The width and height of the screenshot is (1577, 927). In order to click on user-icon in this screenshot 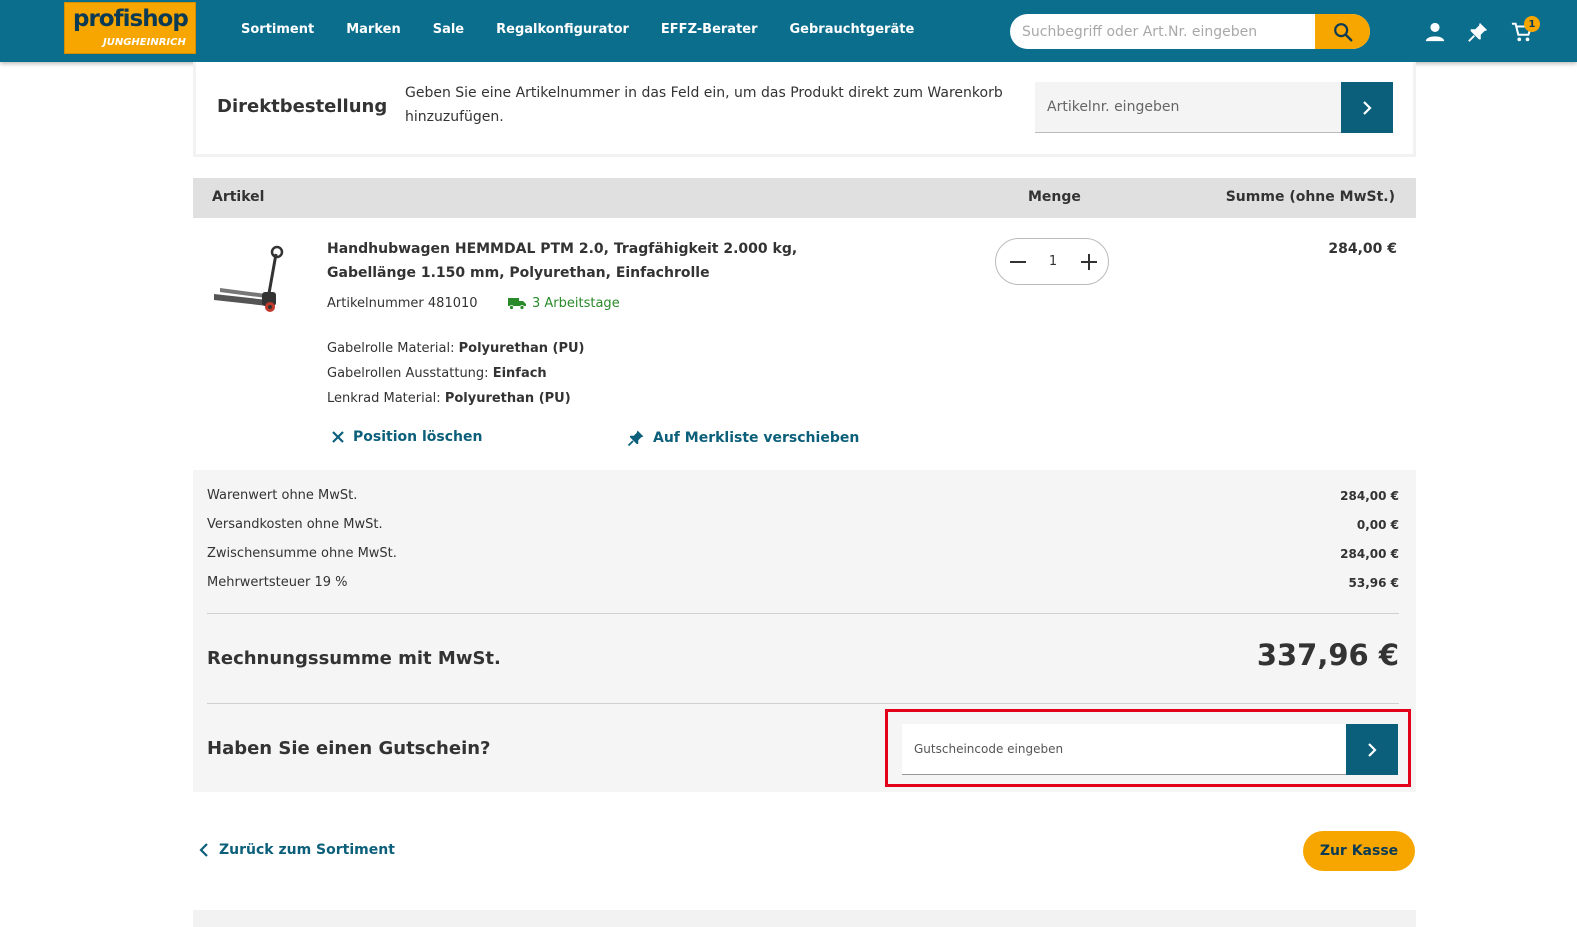, I will do `click(1435, 32)`.